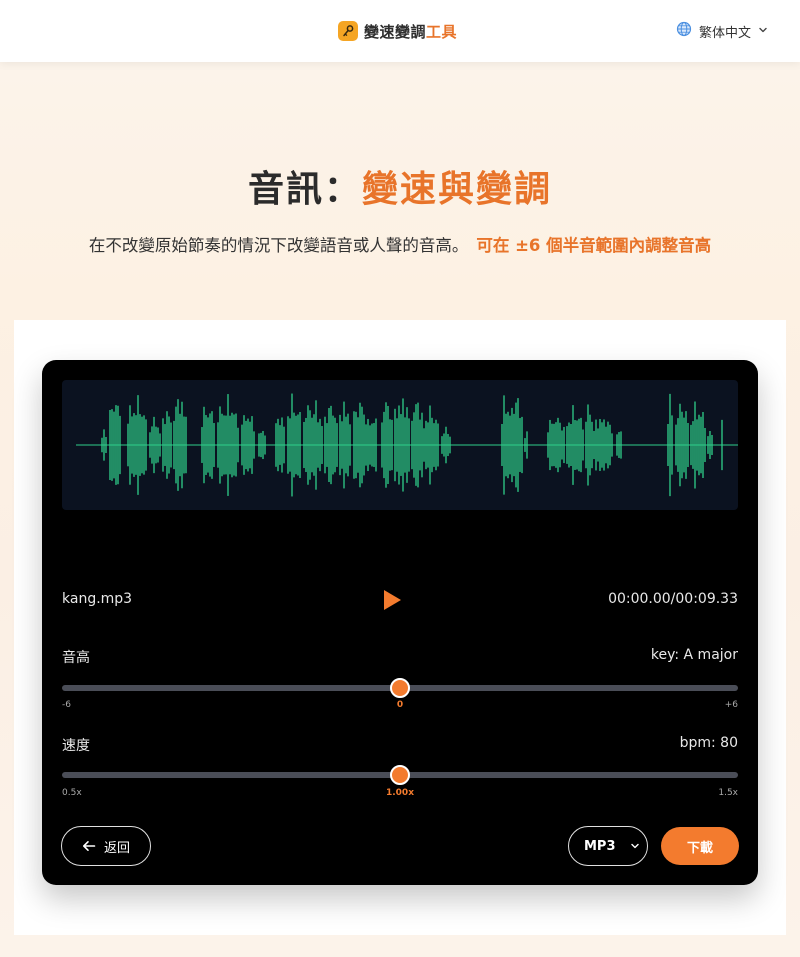  I want to click on brand: 變速變調工具, so click(397, 31).